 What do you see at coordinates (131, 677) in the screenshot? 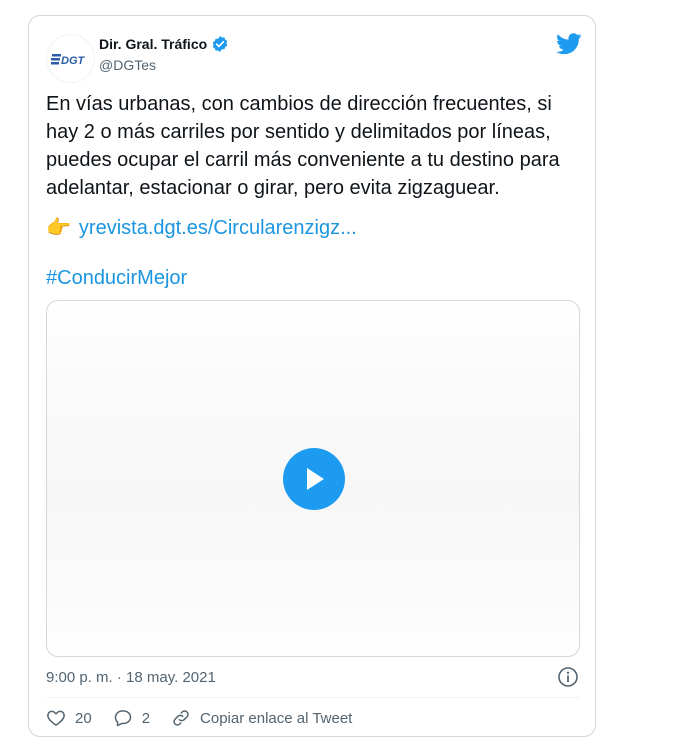
I see `tweet-timestamp: 9:00 p. m. · 18 may. 2021` at bounding box center [131, 677].